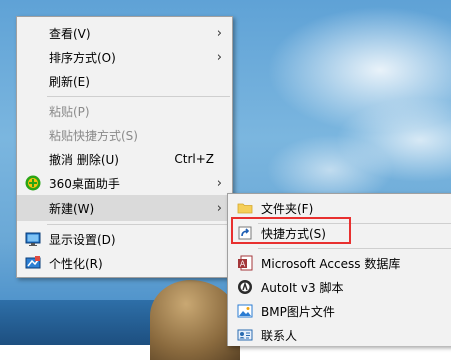  Describe the element at coordinates (33, 239) in the screenshot. I see `display-icon` at that location.